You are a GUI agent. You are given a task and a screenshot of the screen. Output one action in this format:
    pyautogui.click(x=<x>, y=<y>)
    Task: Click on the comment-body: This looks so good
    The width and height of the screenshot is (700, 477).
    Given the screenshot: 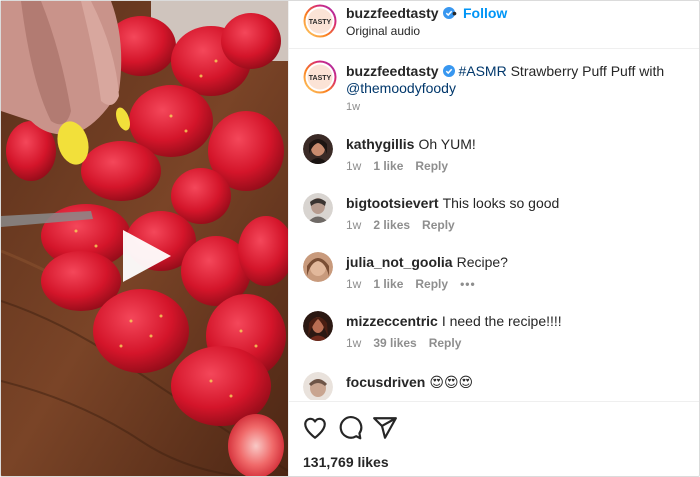 What is the action you would take?
    pyautogui.click(x=501, y=203)
    